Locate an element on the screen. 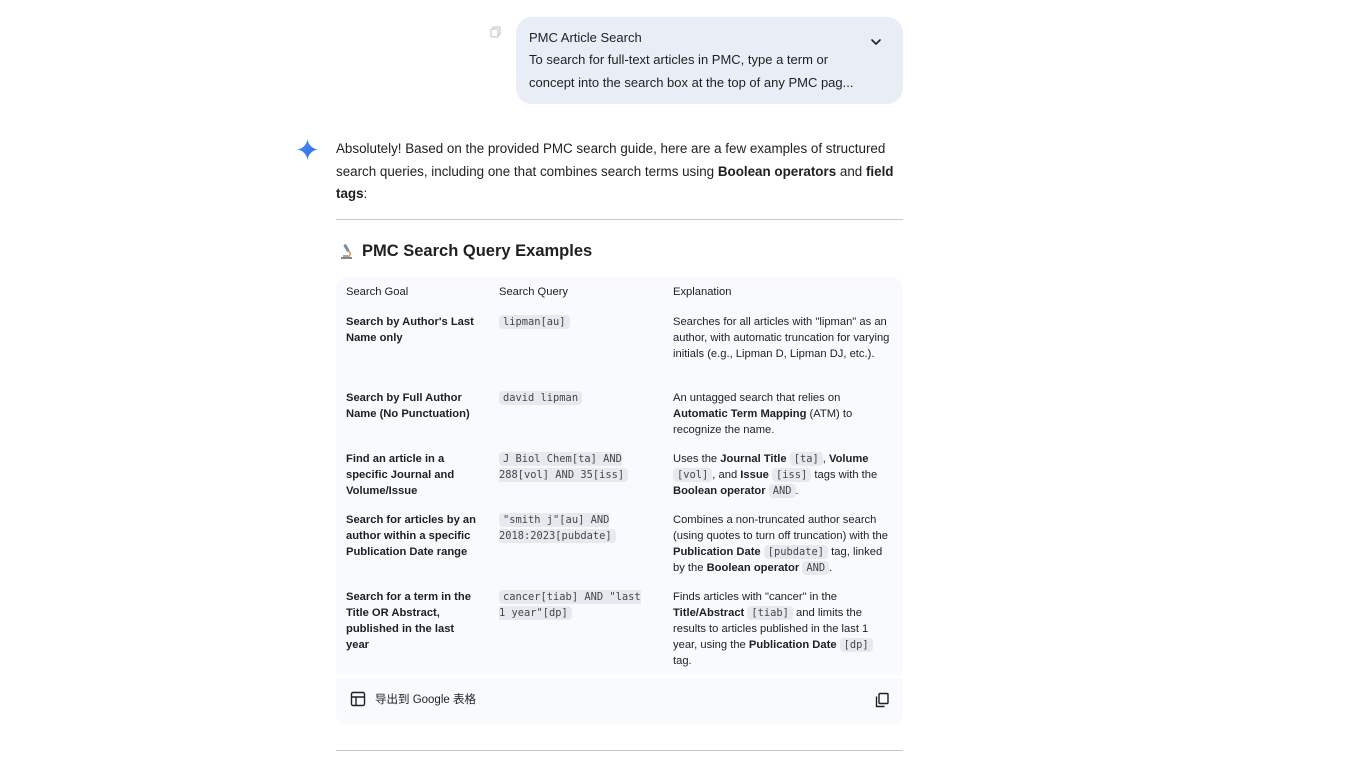 The height and width of the screenshot is (776, 1363). header-search-query: Search Query is located at coordinates (534, 292).